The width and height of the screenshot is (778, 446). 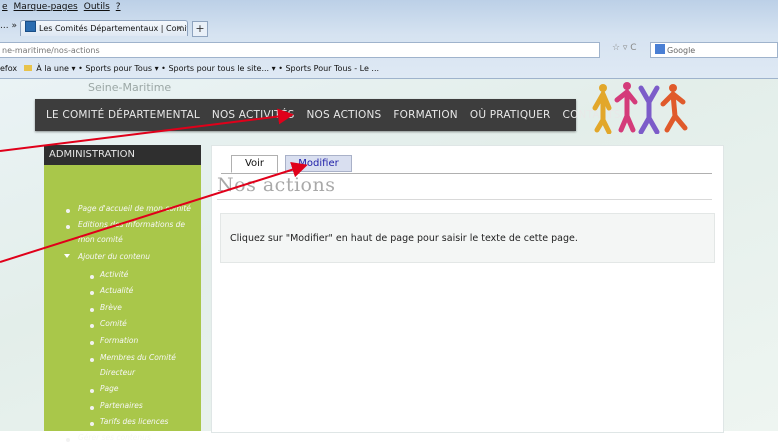 What do you see at coordinates (318, 163) in the screenshot?
I see `tab-modifier: Modifier` at bounding box center [318, 163].